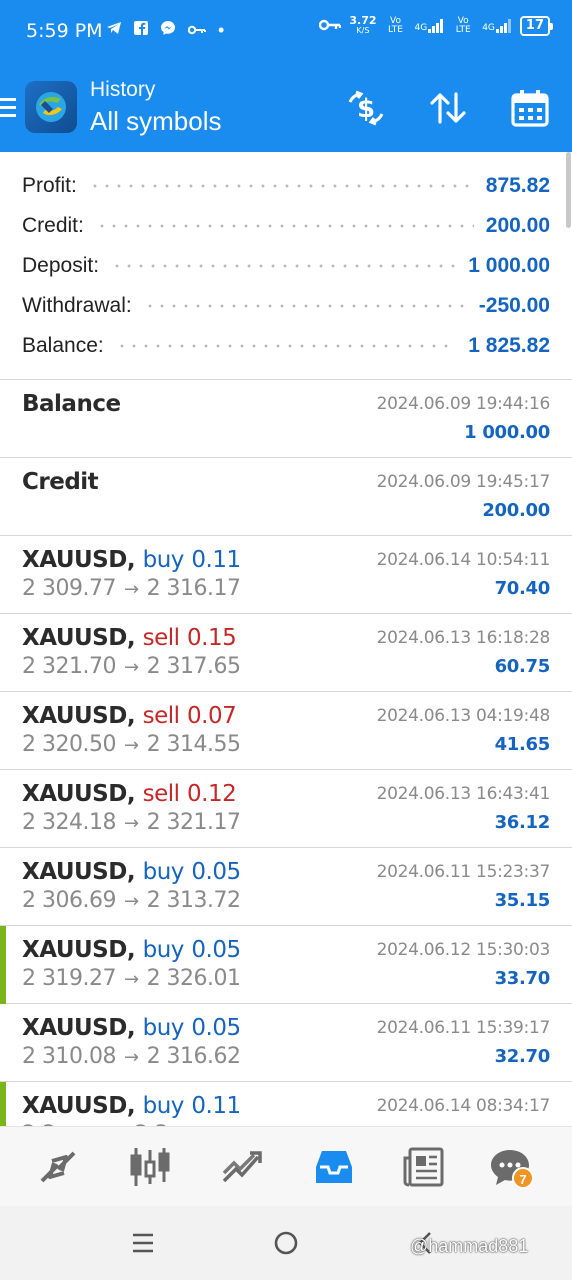 This screenshot has height=1280, width=572. What do you see at coordinates (3, 965) in the screenshot?
I see `row-marker` at bounding box center [3, 965].